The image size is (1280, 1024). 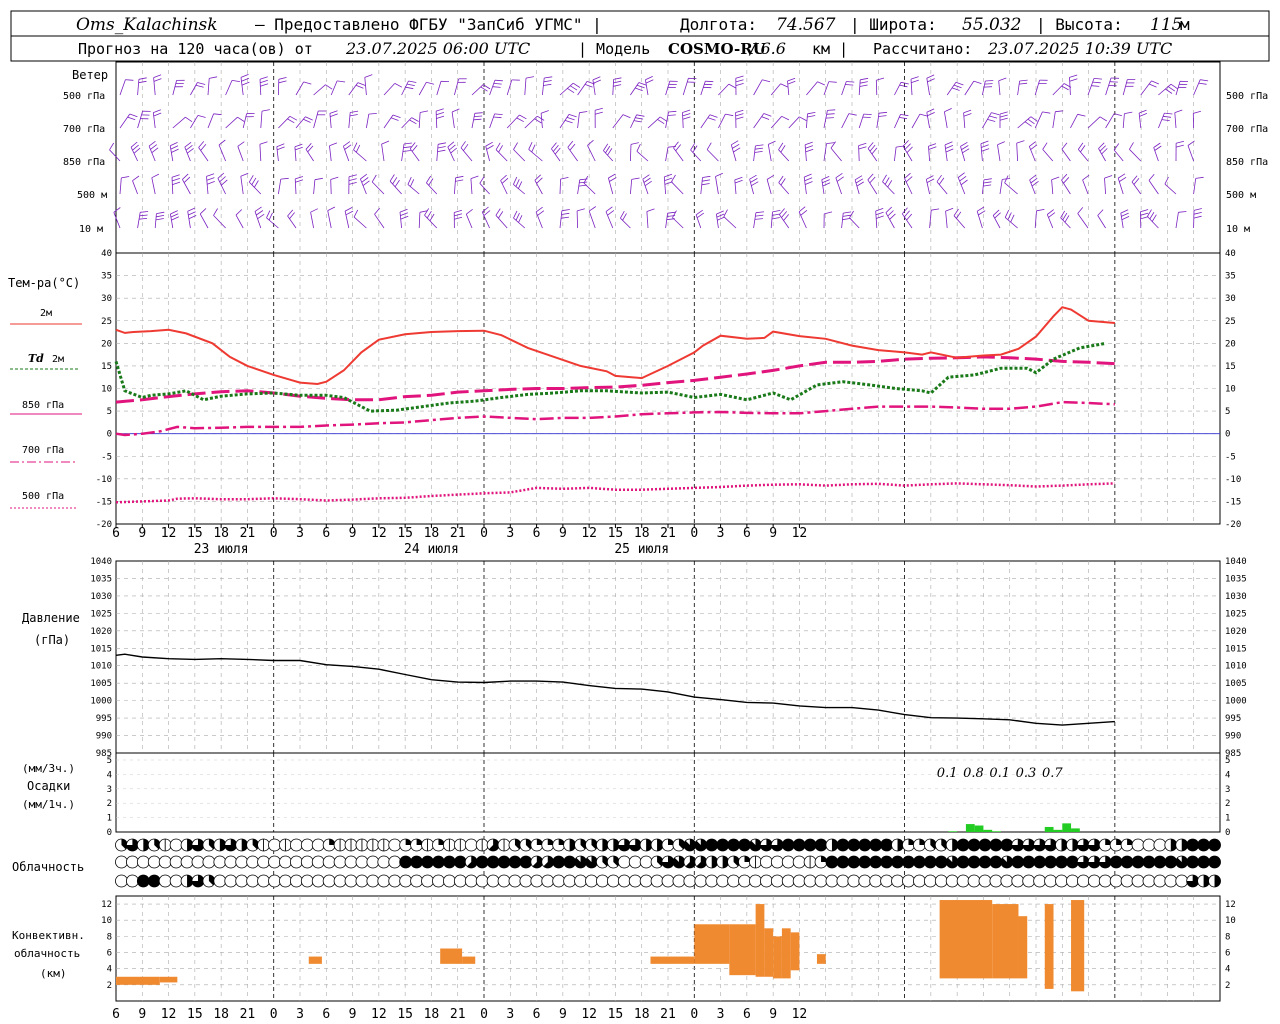 I want to click on resolution-unit: км |, so click(x=830, y=49).